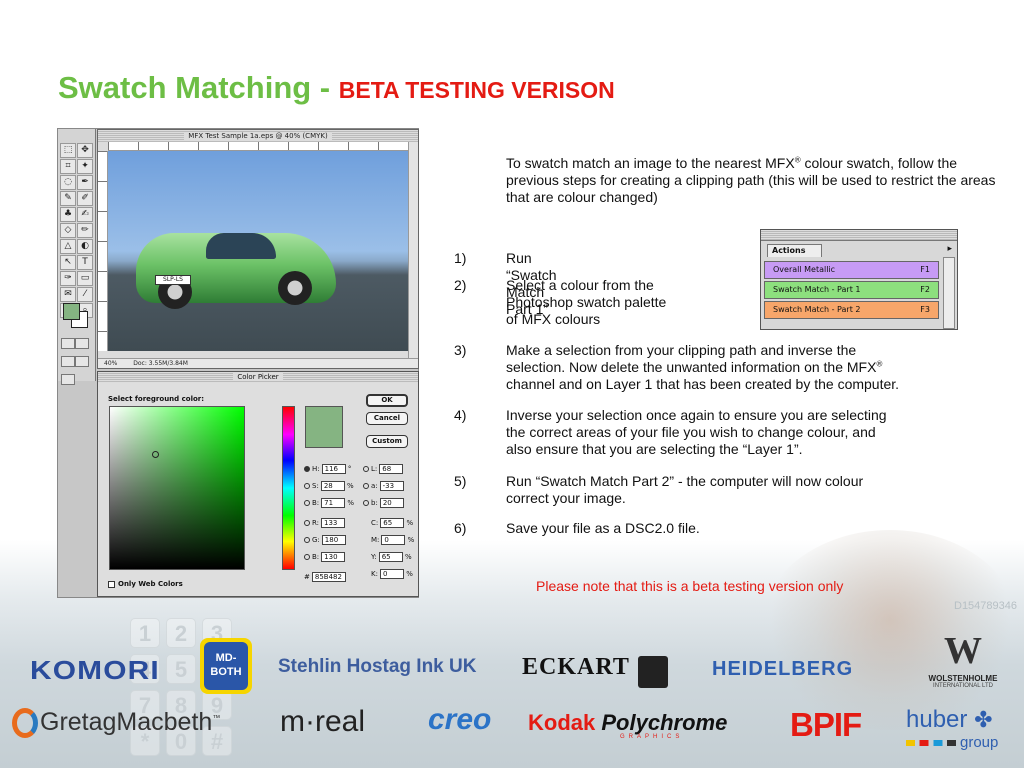  I want to click on standard-mode-icon, so click(68, 343).